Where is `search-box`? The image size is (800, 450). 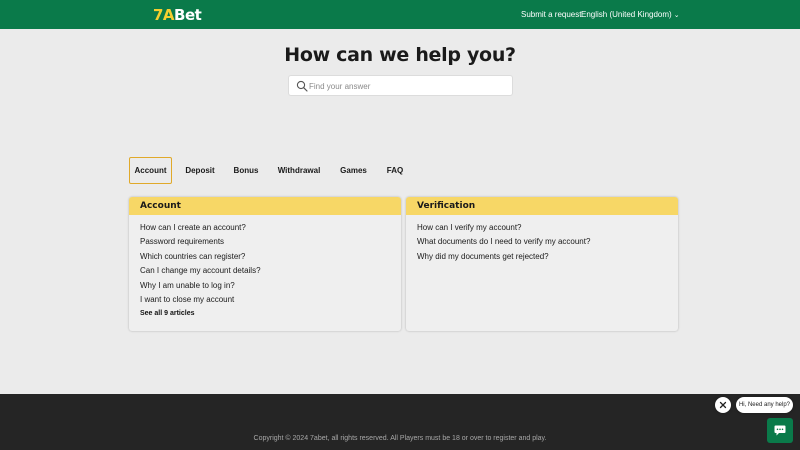
search-box is located at coordinates (400, 85).